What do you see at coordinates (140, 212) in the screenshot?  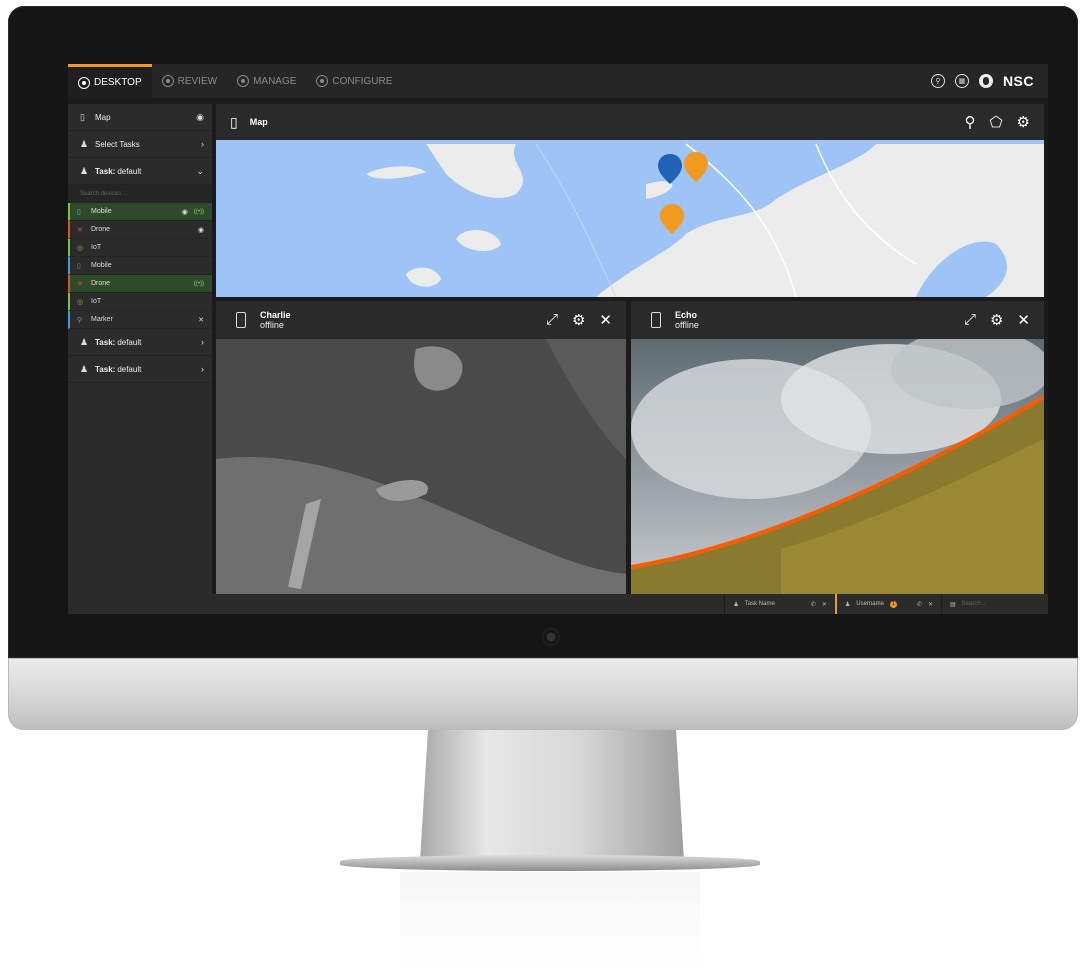 I see `device-item: ▯ Mobile ◉ ((•))` at bounding box center [140, 212].